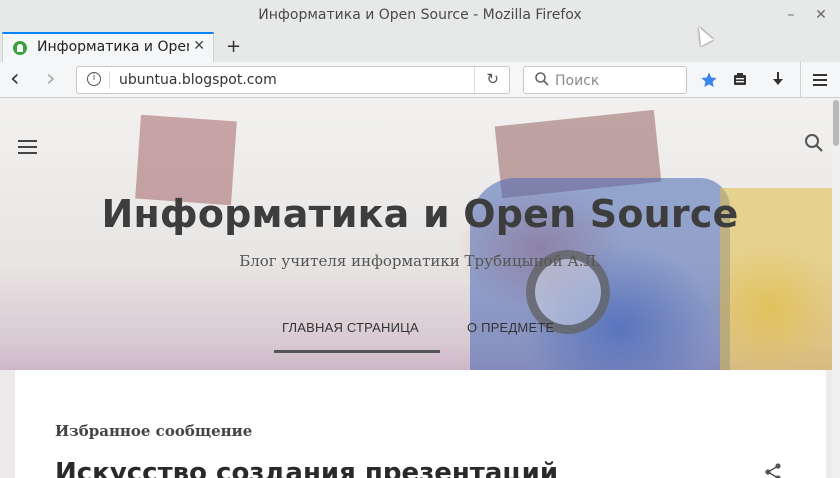  I want to click on info-icon: i, so click(94, 79).